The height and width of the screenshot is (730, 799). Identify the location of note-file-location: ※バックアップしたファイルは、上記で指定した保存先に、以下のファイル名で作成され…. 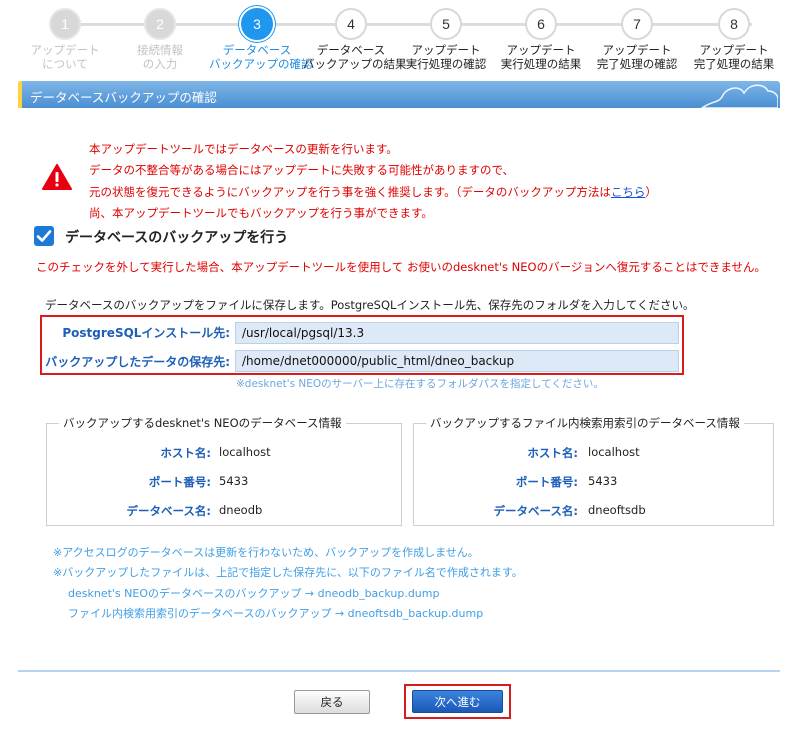
(288, 573).